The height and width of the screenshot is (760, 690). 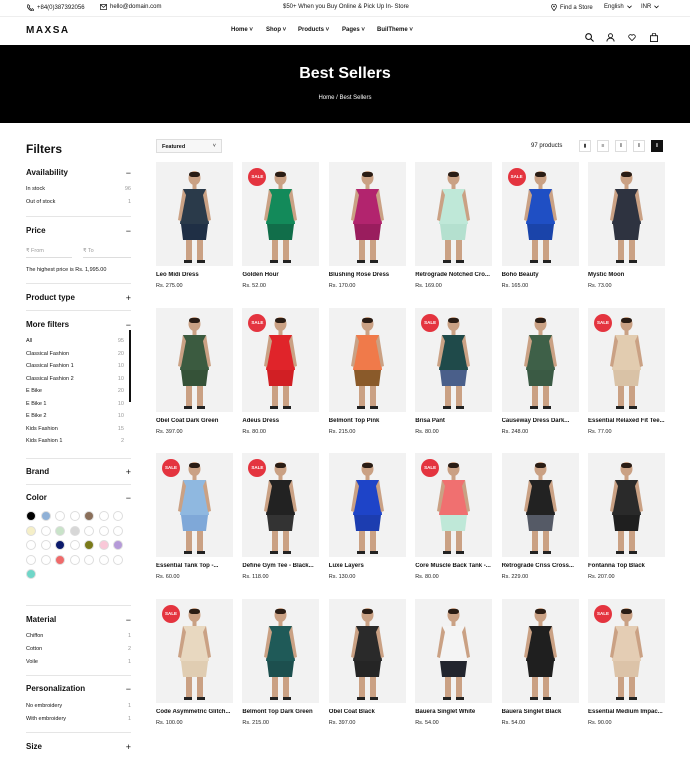 I want to click on filter-brand-toggle: Brand +, so click(x=78, y=472).